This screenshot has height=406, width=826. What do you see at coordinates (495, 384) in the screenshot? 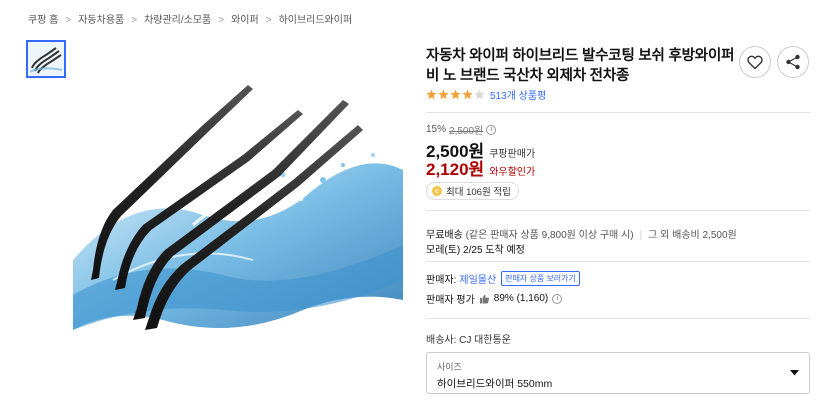
I see `option-value: 하이브리드와이퍼 550mm` at bounding box center [495, 384].